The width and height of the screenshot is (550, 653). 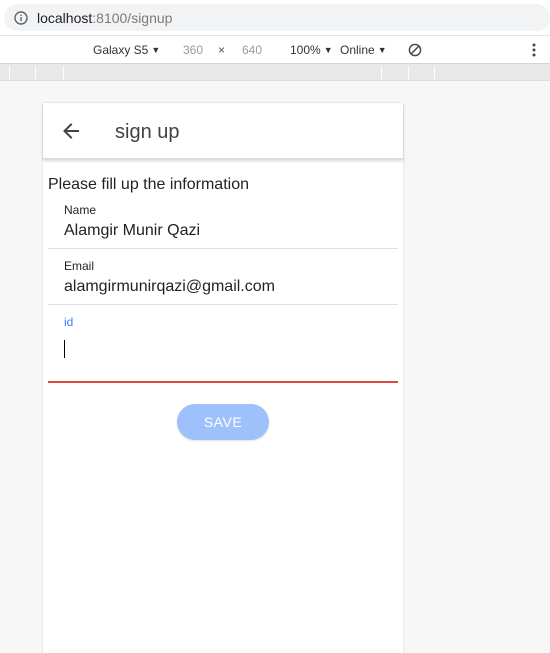 I want to click on email-divider, so click(x=223, y=304).